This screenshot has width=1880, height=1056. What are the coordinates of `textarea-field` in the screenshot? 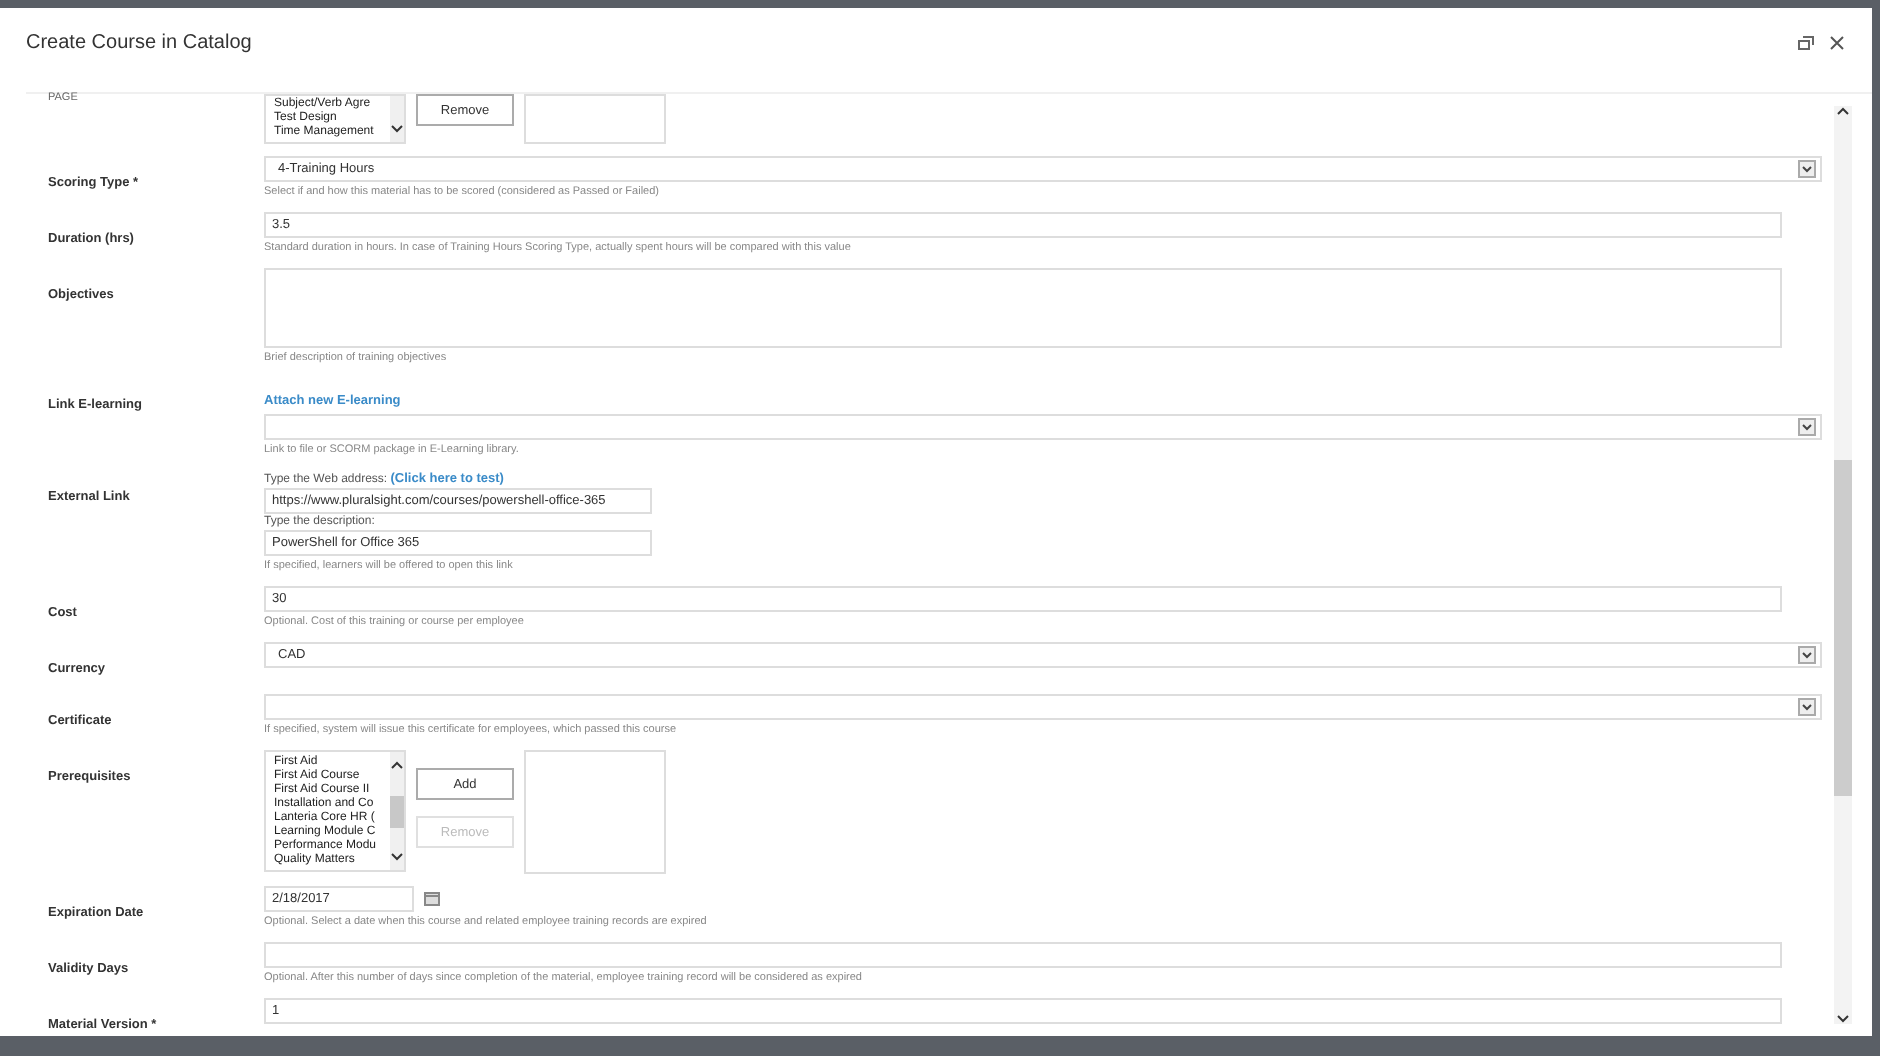 It's located at (1023, 308).